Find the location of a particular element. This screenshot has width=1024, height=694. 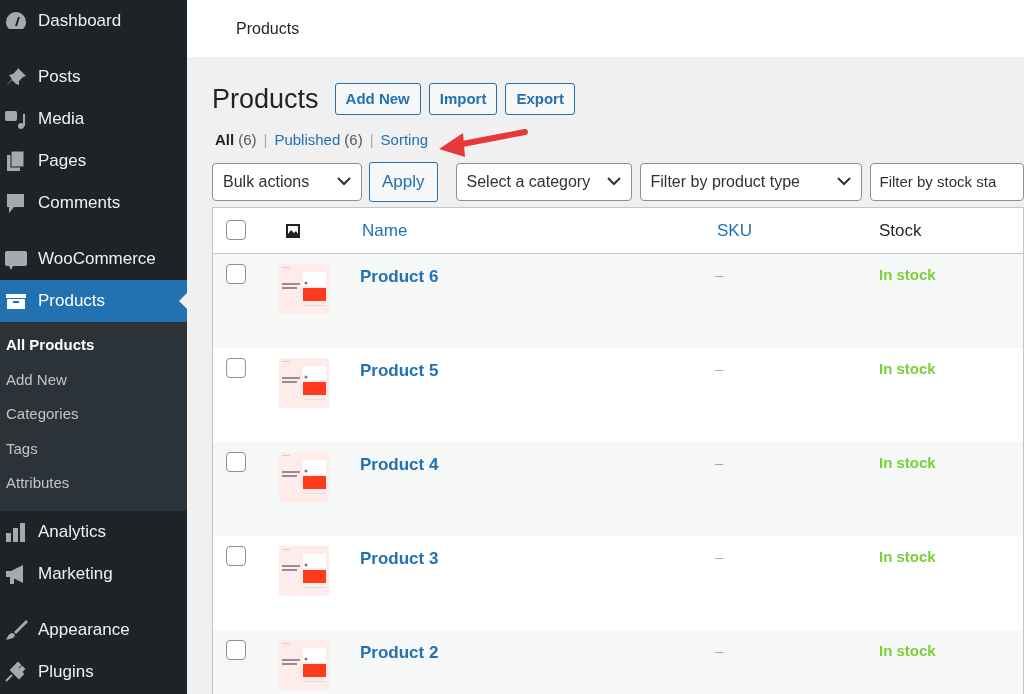

sidebar-item: Marketing is located at coordinates (93, 573).